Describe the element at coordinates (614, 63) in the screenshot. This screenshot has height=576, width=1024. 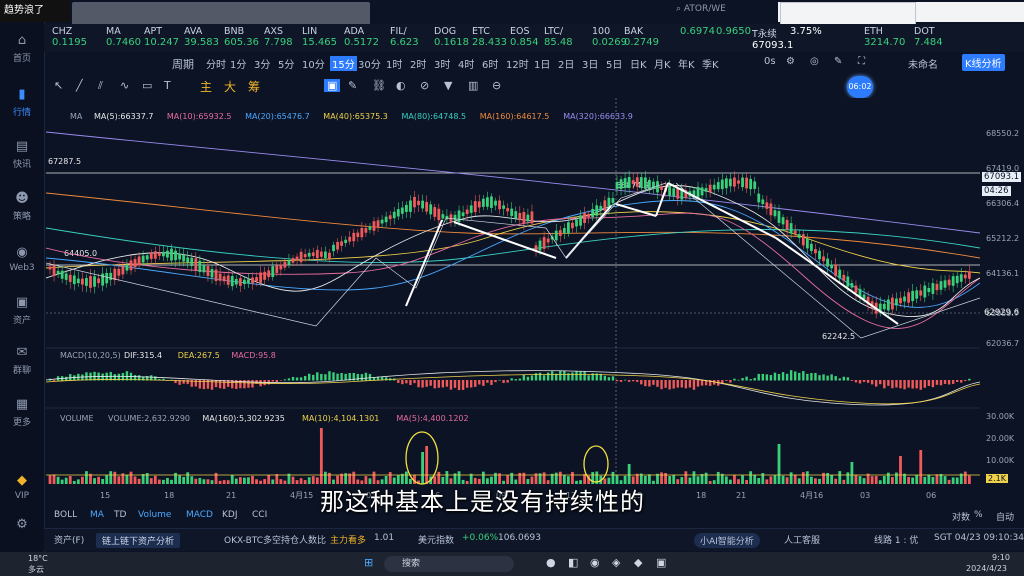
I see `period-5日: 5日` at that location.